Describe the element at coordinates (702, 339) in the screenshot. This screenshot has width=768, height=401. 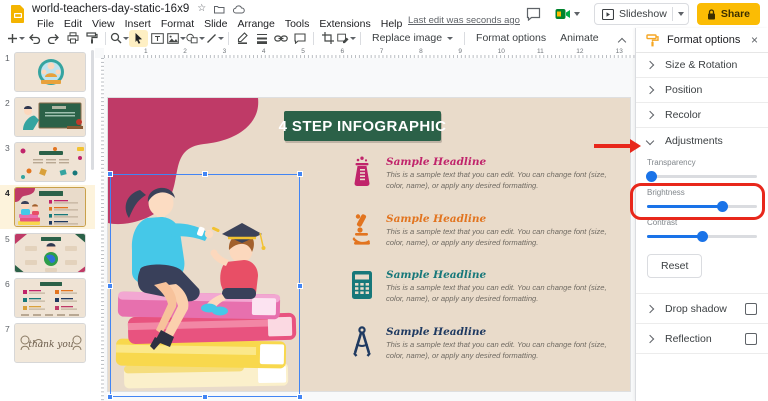
I see `section-reflection: Reflection` at that location.